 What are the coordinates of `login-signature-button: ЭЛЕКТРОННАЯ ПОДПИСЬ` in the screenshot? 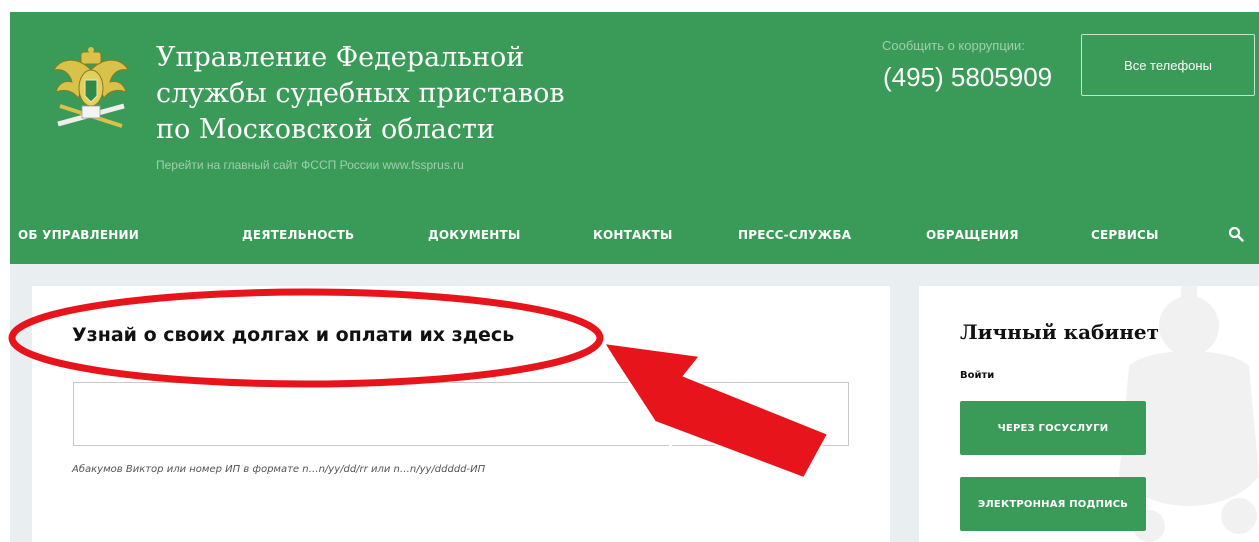 It's located at (1053, 504).